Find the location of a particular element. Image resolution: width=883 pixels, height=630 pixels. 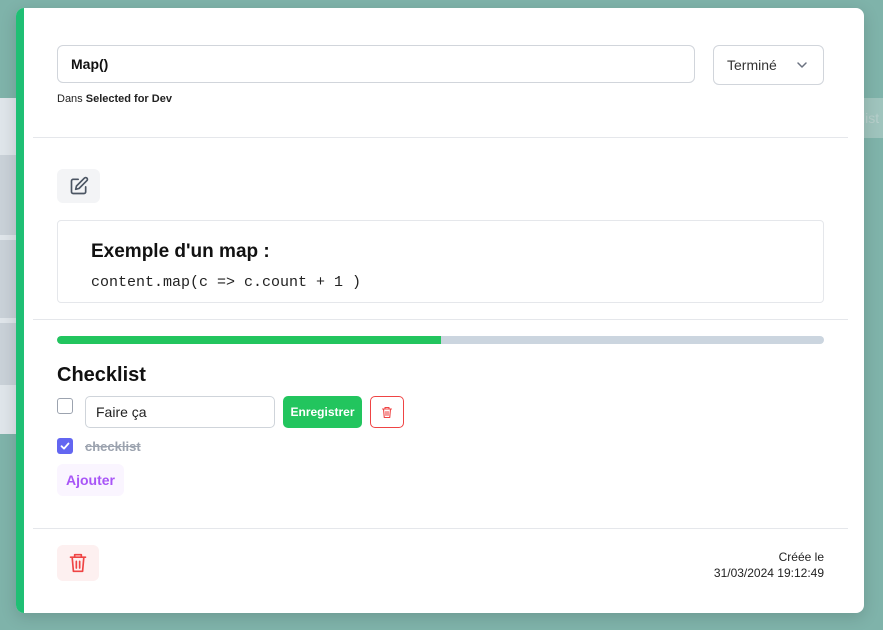

status-value: Terminé is located at coordinates (752, 65).